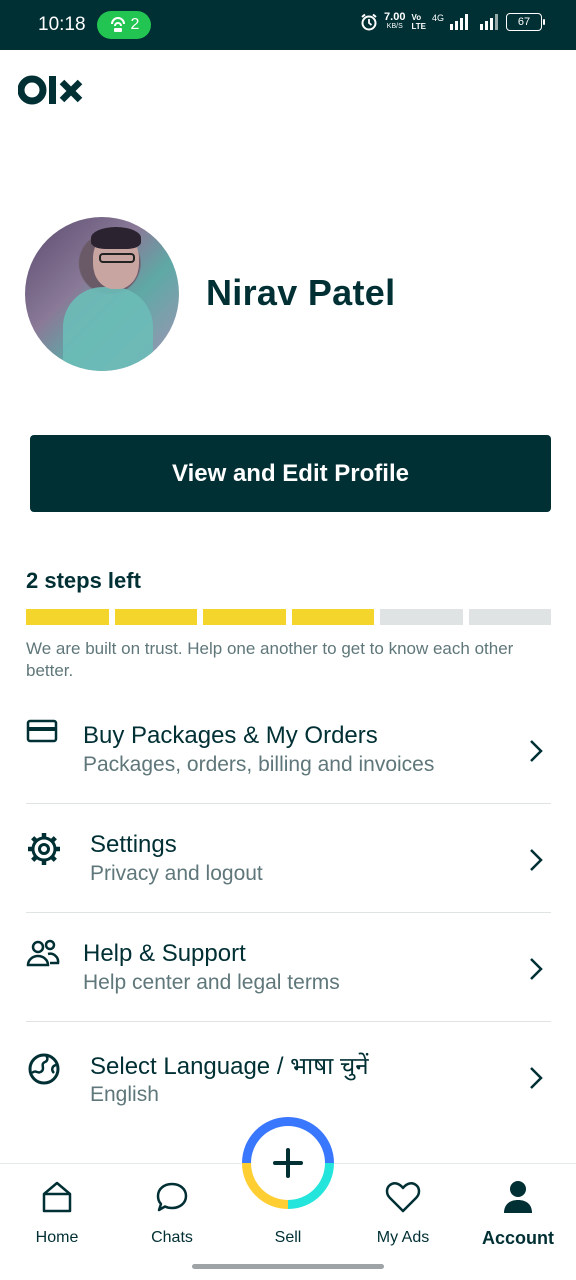 The height and width of the screenshot is (1280, 576). Describe the element at coordinates (124, 1094) in the screenshot. I see `menu-item-subtitle: English` at that location.